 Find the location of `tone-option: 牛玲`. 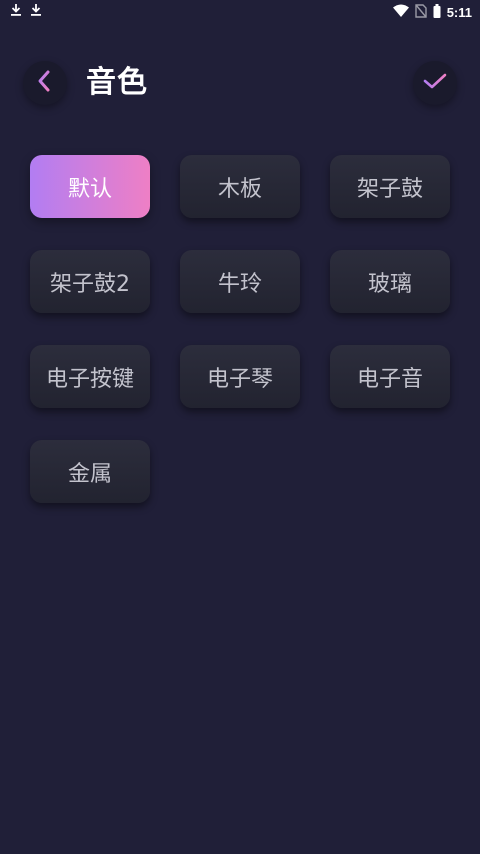

tone-option: 牛玲 is located at coordinates (240, 281).